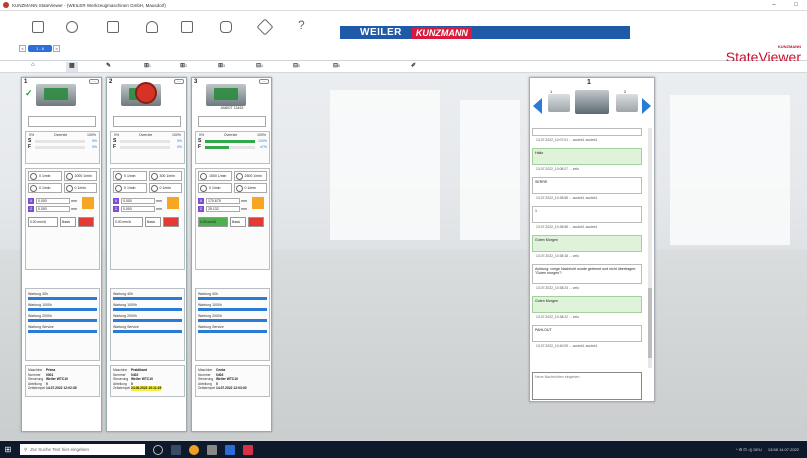 This screenshot has width=807, height=458. I want to click on minimize-button: –, so click(774, 5).